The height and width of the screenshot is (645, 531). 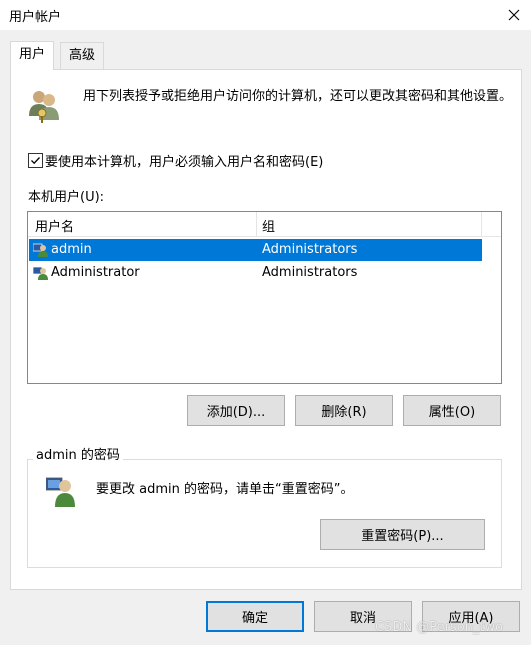 What do you see at coordinates (255, 250) in the screenshot?
I see `user-row-admin: admin Administrators` at bounding box center [255, 250].